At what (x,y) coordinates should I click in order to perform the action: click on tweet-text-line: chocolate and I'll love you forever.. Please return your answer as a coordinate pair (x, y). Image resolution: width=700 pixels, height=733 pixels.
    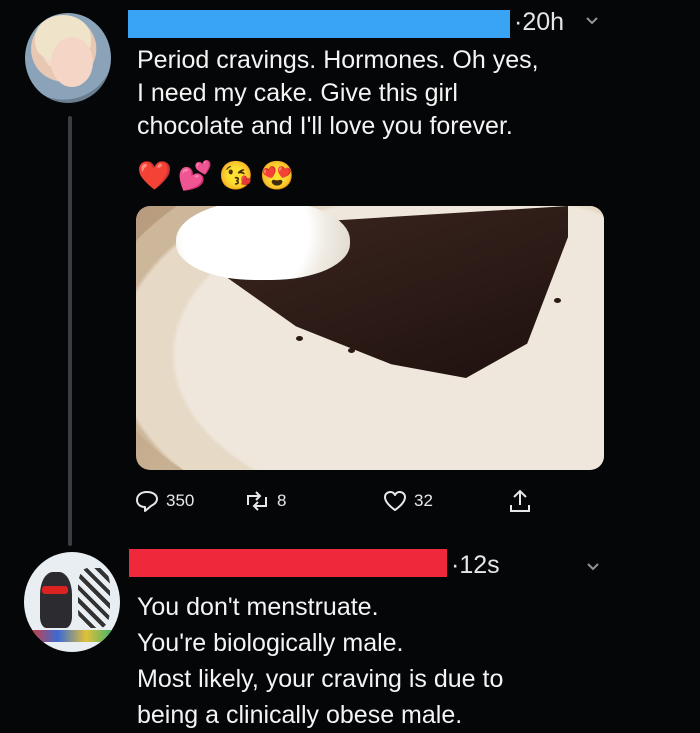
    Looking at the image, I should click on (325, 126).